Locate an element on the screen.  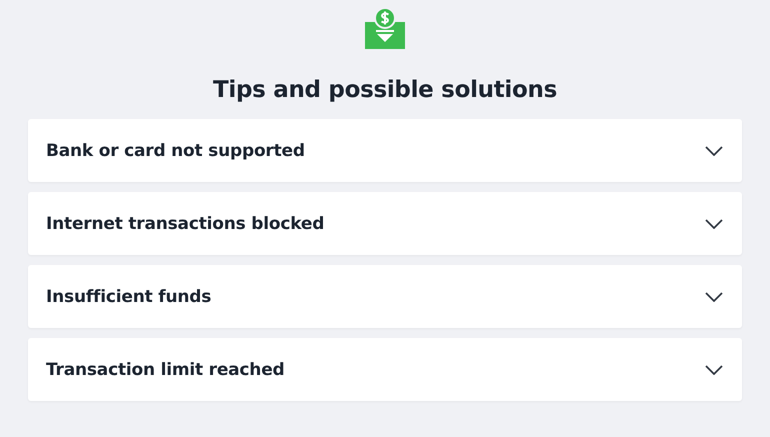
accordion-item: Internet transactions blocked is located at coordinates (385, 223).